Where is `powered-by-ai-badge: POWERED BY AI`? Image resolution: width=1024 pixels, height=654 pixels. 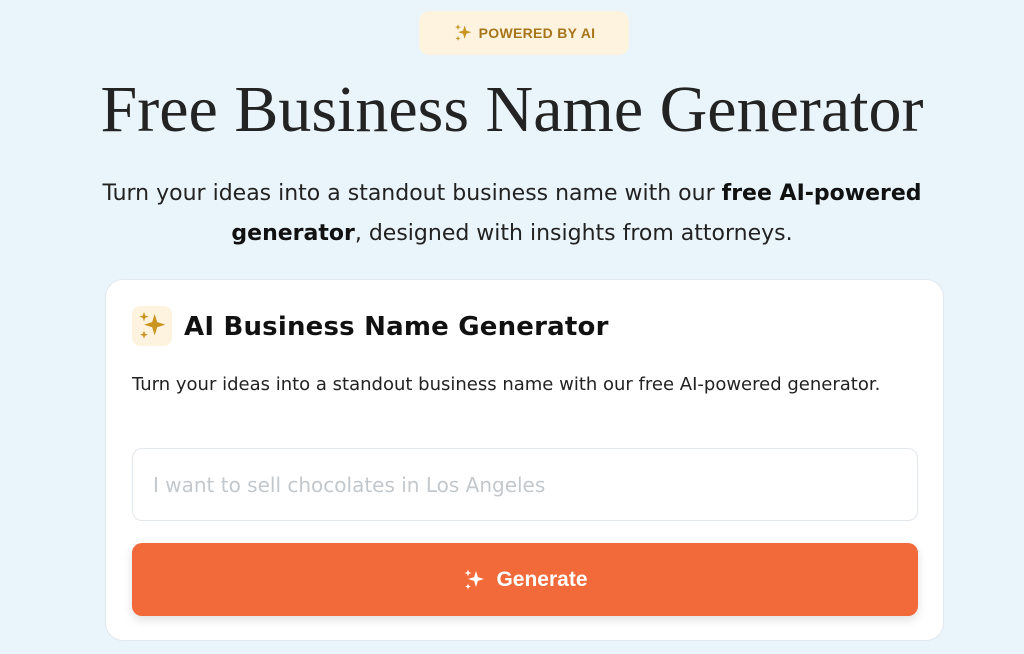
powered-by-ai-badge: POWERED BY AI is located at coordinates (524, 33).